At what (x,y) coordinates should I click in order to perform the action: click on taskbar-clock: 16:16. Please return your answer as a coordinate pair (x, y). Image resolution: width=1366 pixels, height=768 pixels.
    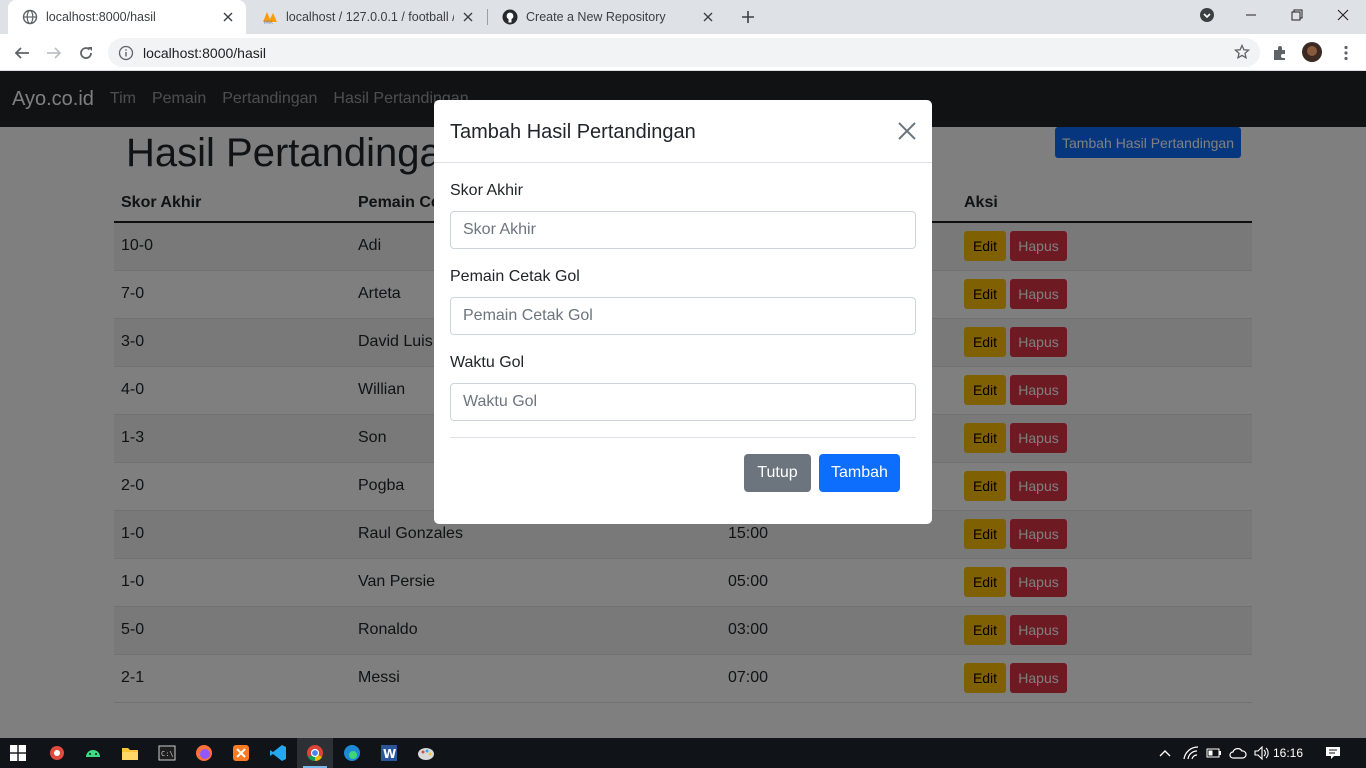
    Looking at the image, I should click on (1288, 753).